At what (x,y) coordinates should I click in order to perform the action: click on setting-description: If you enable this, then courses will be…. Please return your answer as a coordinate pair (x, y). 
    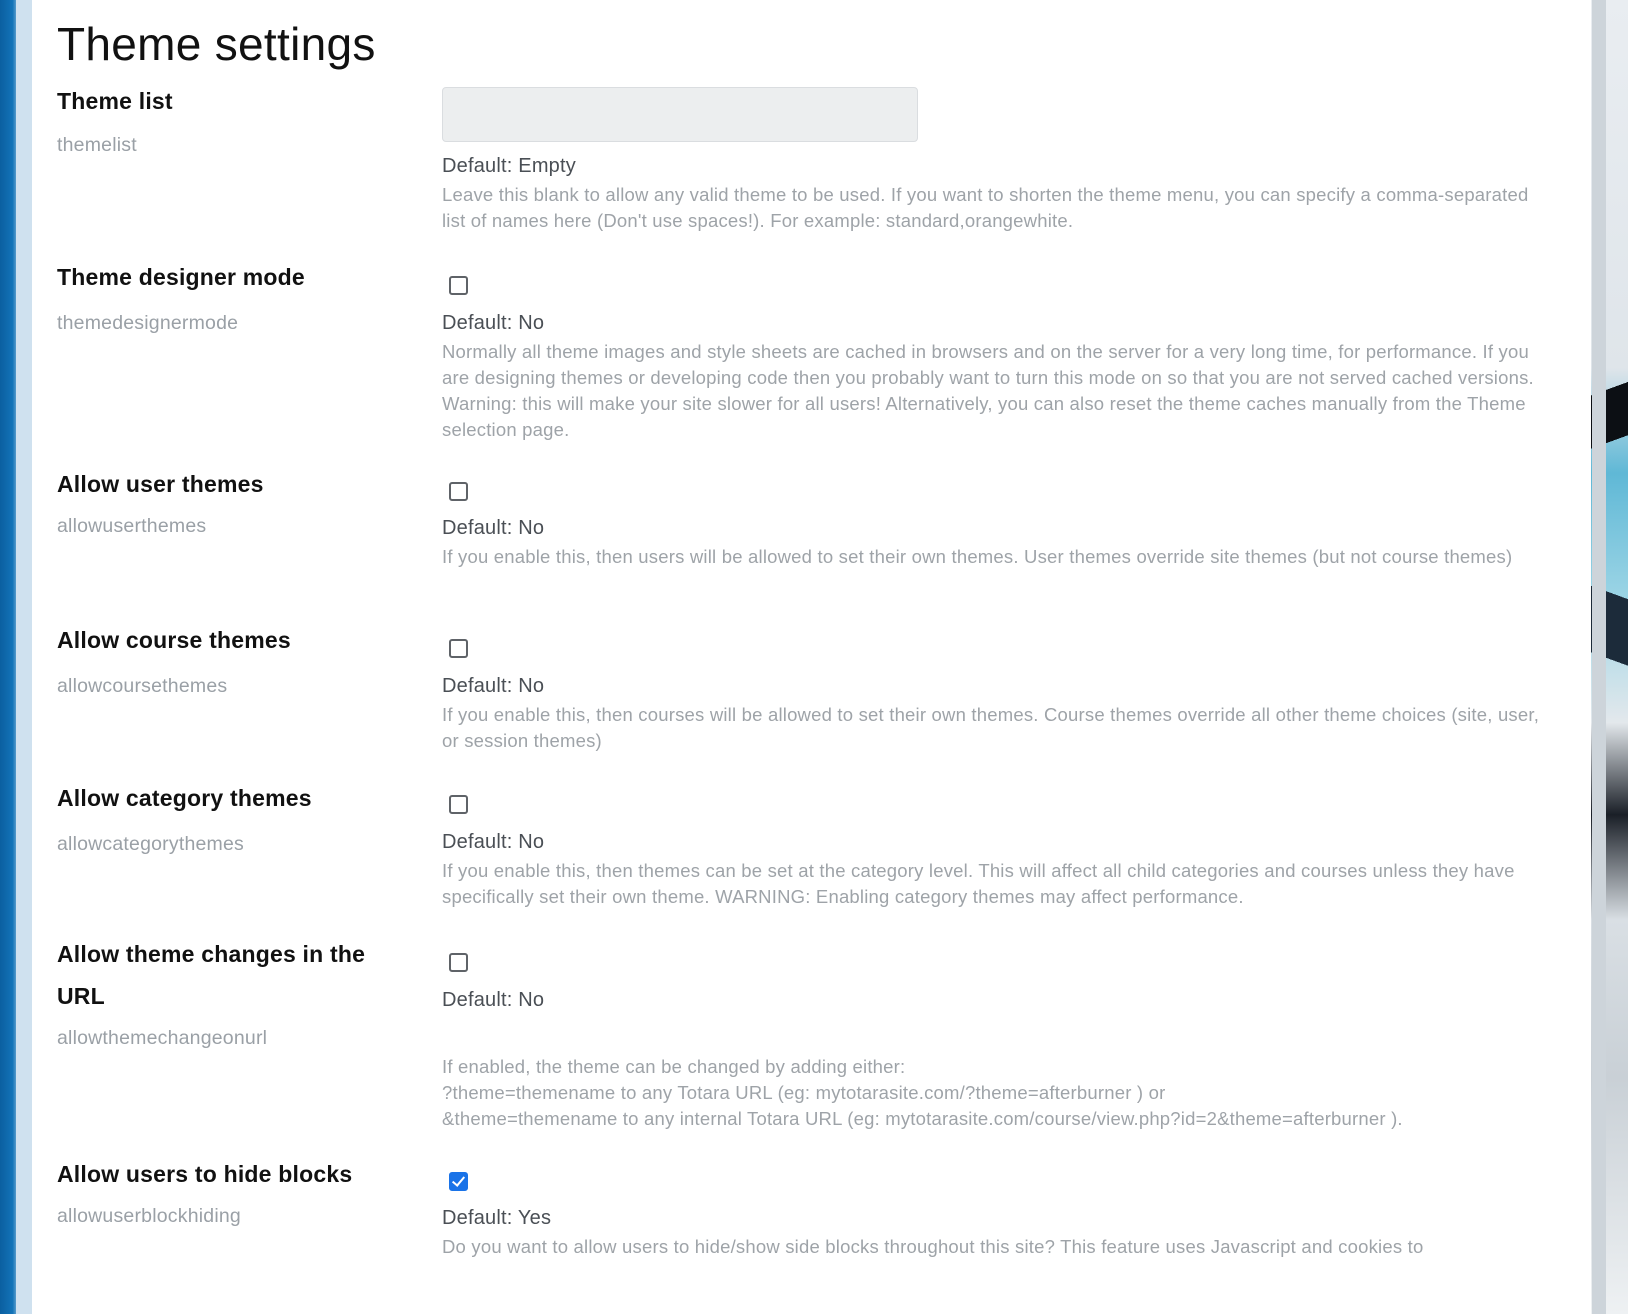
    Looking at the image, I should click on (991, 727).